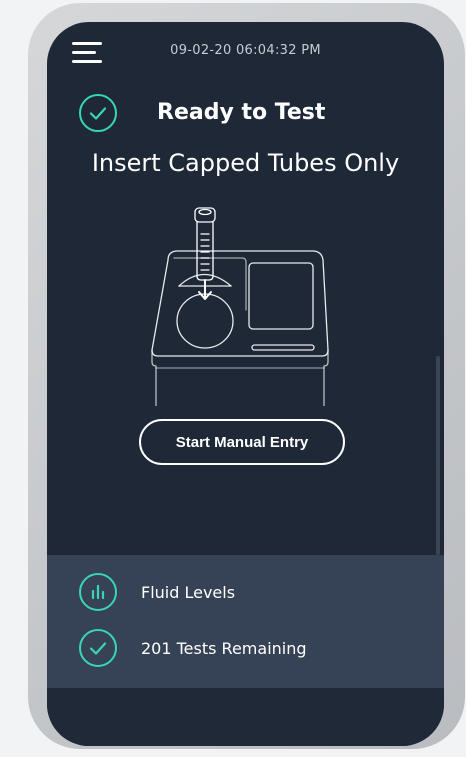 This screenshot has width=466, height=757. I want to click on tests-remaining-item: 201 Tests Remaining, so click(239, 649).